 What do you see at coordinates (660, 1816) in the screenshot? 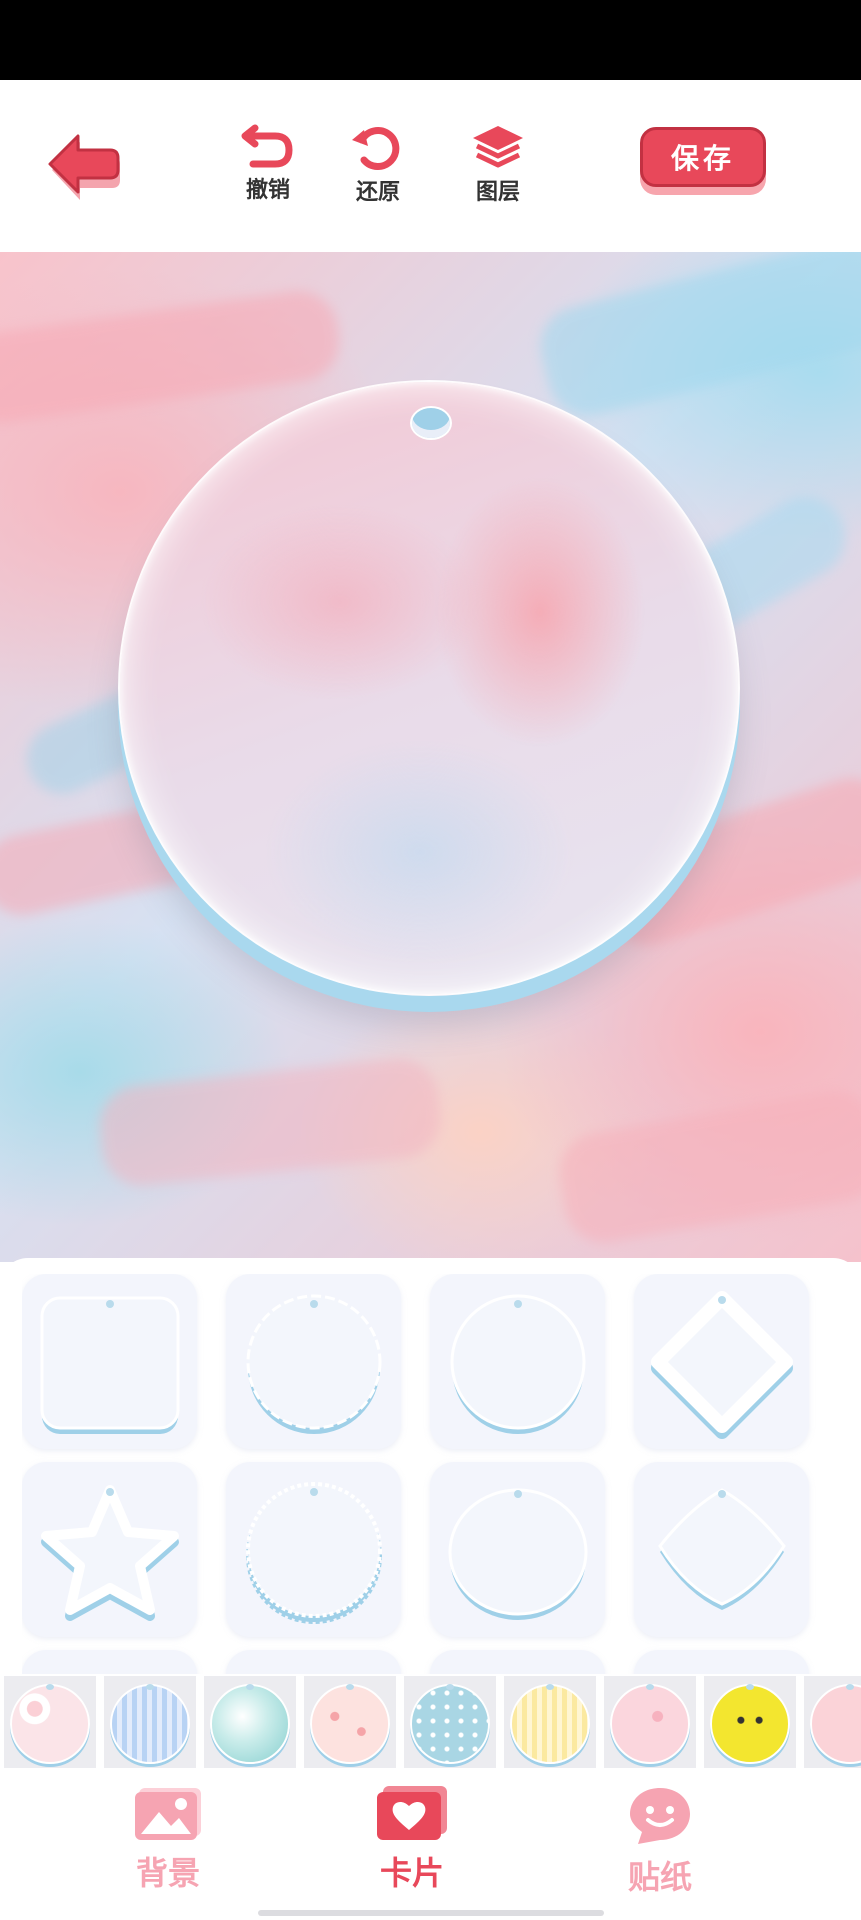
I see `smiley-bubble-icon` at bounding box center [660, 1816].